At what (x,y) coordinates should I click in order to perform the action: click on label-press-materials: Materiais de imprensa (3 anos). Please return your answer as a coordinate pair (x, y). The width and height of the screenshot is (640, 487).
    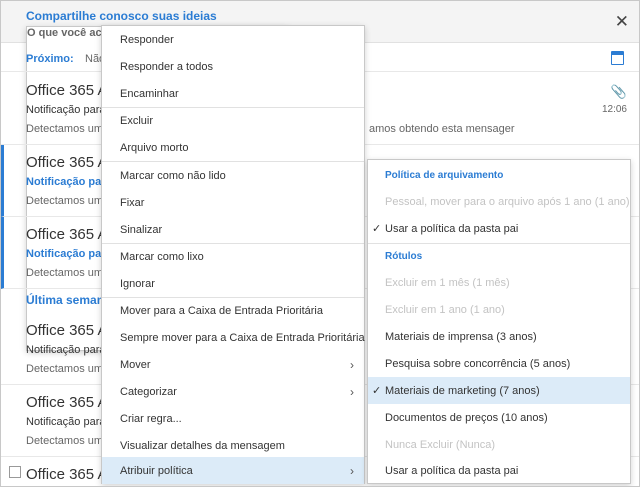
    Looking at the image, I should click on (499, 336).